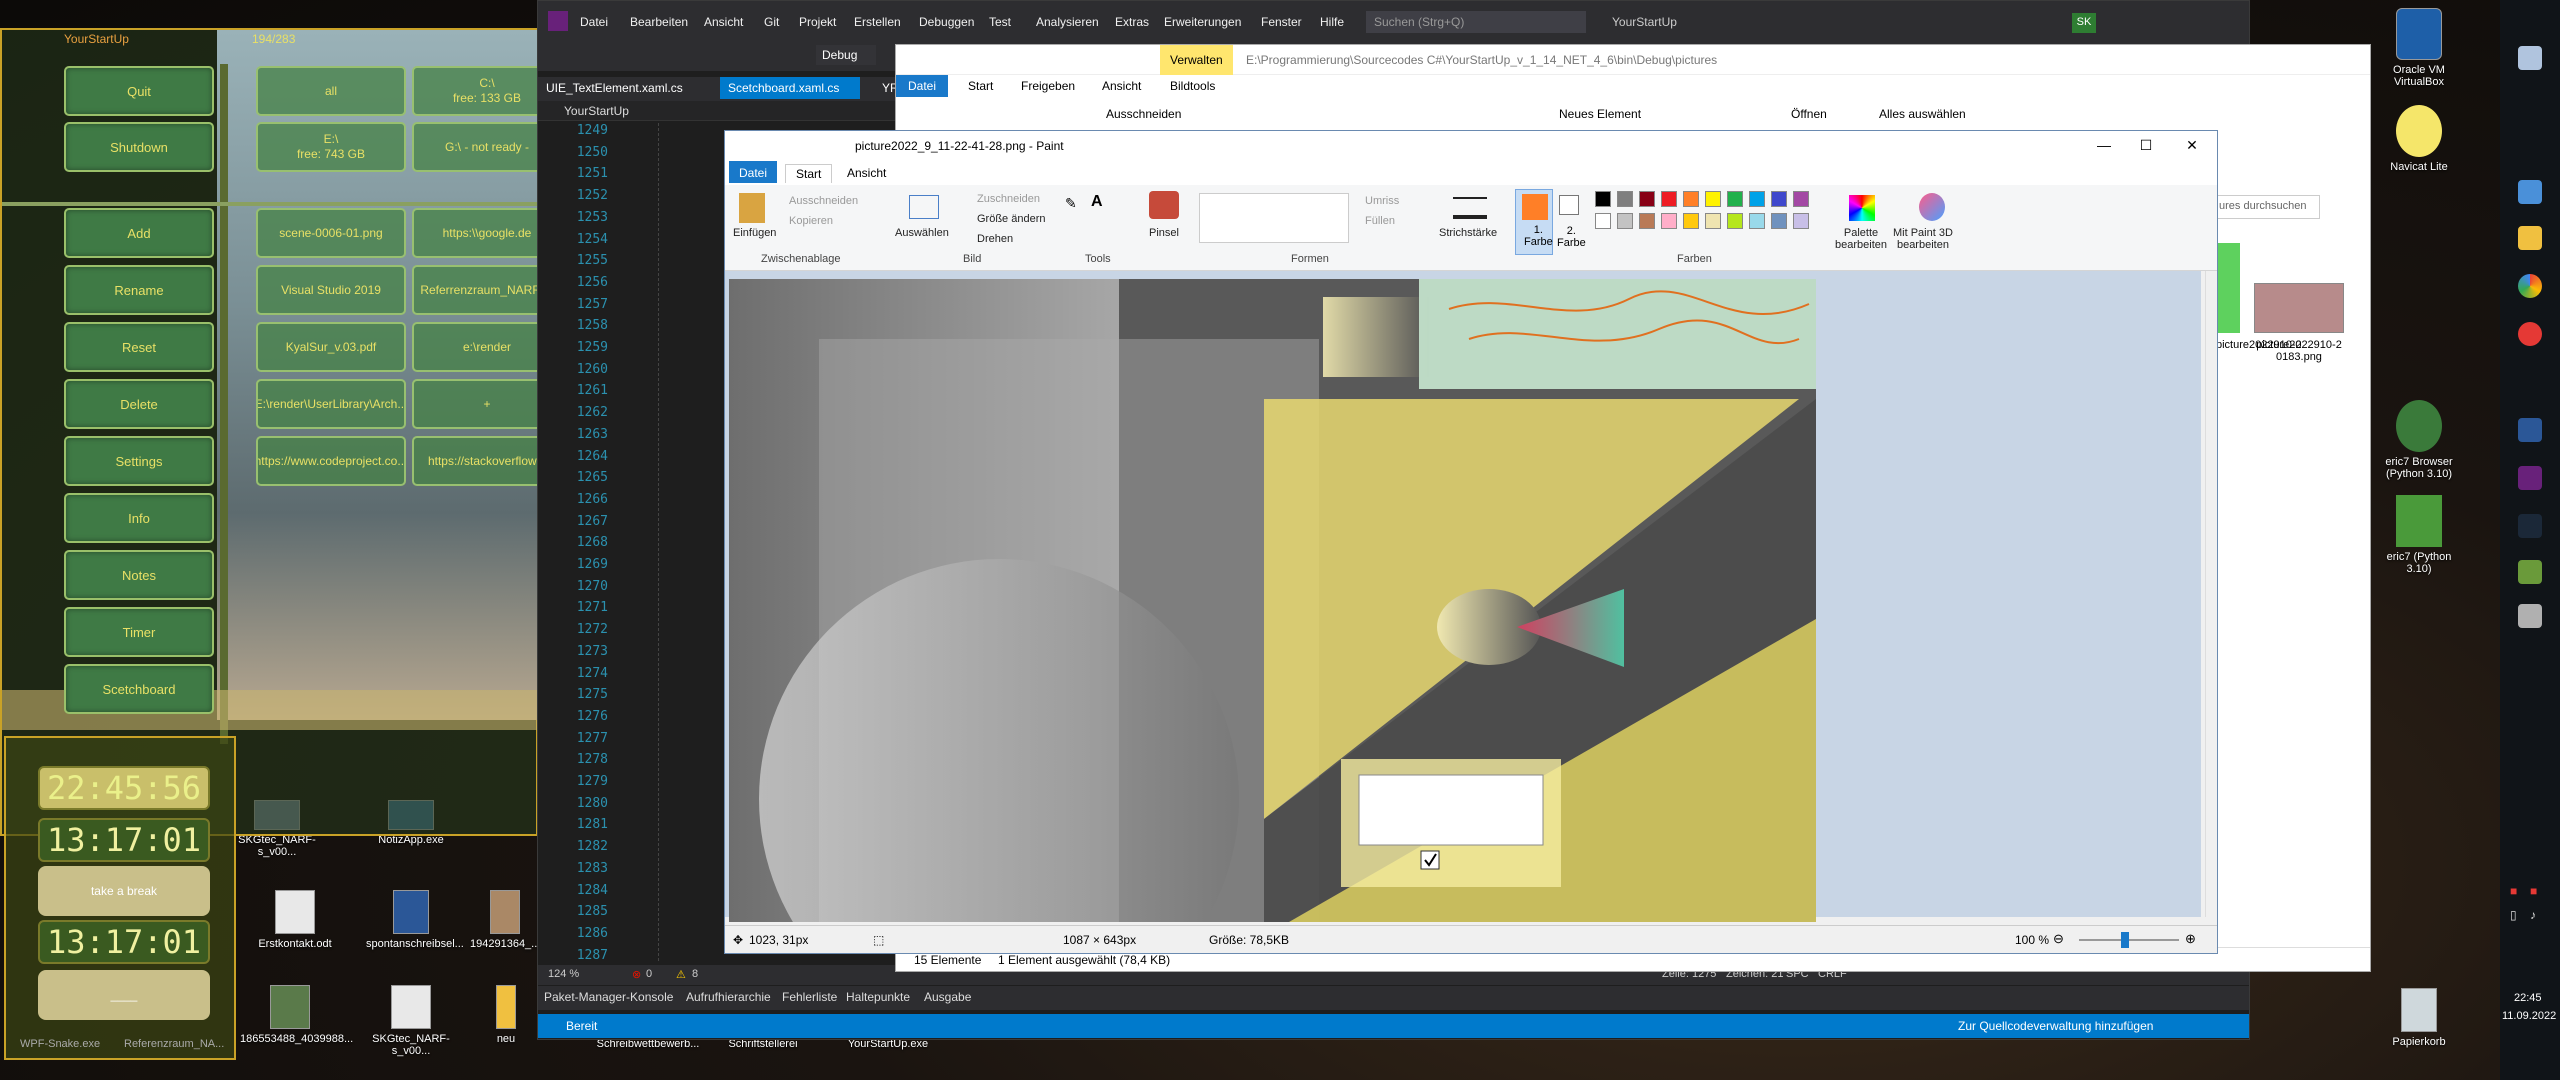 This screenshot has width=2560, height=1080. What do you see at coordinates (1281, 22) in the screenshot?
I see `menu-fenster: Fenster` at bounding box center [1281, 22].